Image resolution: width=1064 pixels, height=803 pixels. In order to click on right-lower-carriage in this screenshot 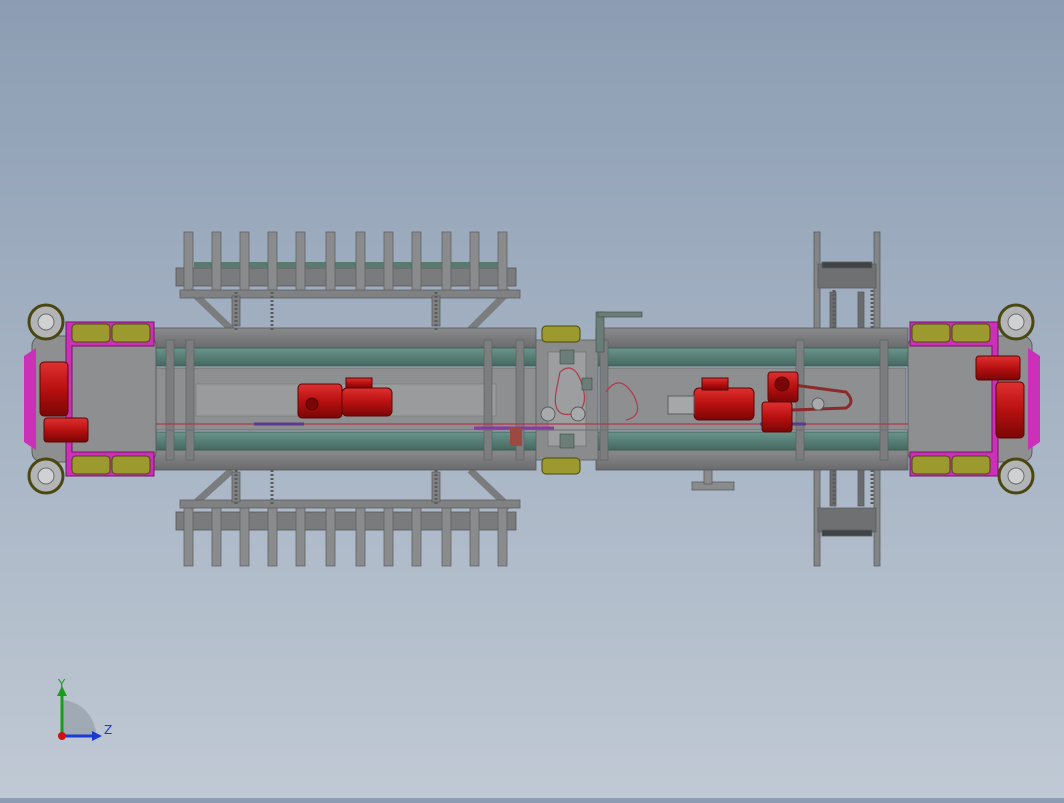, I will do `click(847, 516)`.